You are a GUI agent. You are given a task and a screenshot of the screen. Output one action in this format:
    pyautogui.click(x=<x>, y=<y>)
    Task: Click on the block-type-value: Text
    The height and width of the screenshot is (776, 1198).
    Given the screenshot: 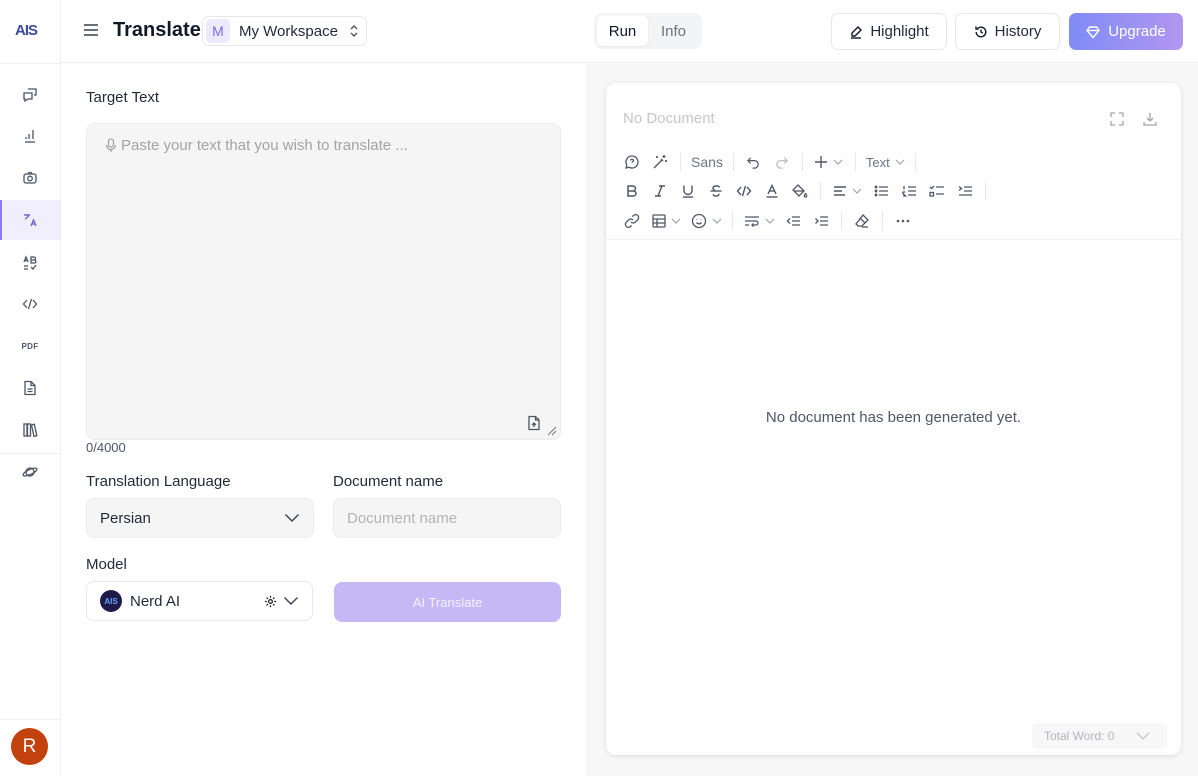 What is the action you would take?
    pyautogui.click(x=877, y=162)
    